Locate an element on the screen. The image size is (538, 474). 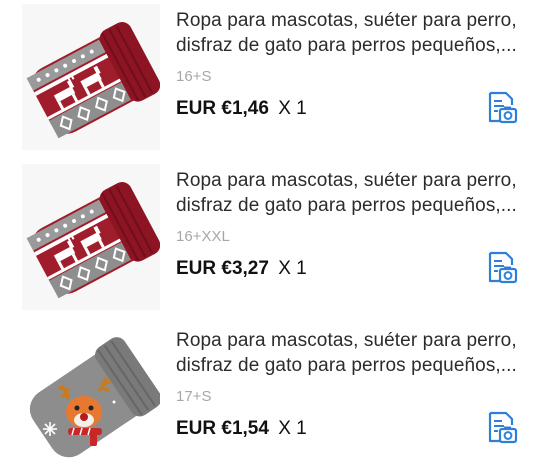
price-row: EUR €1,46 X 1 is located at coordinates (241, 109).